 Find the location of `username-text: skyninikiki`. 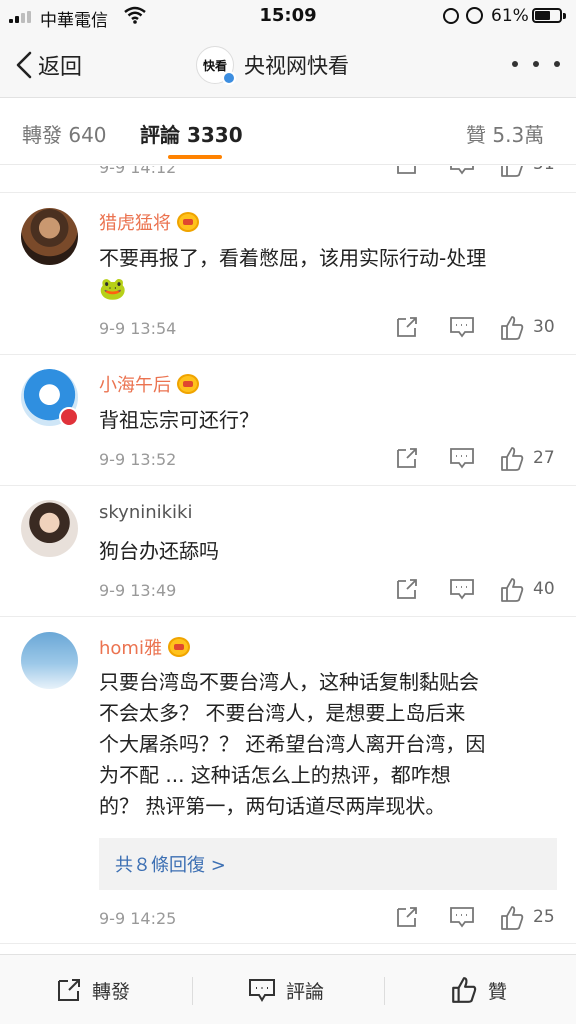

username-text: skyninikiki is located at coordinates (146, 512).